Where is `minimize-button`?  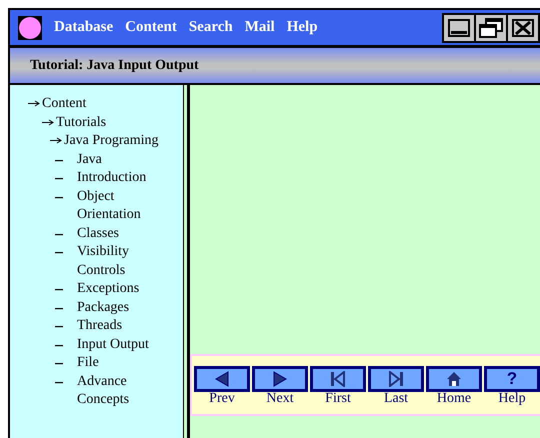
minimize-button is located at coordinates (459, 27).